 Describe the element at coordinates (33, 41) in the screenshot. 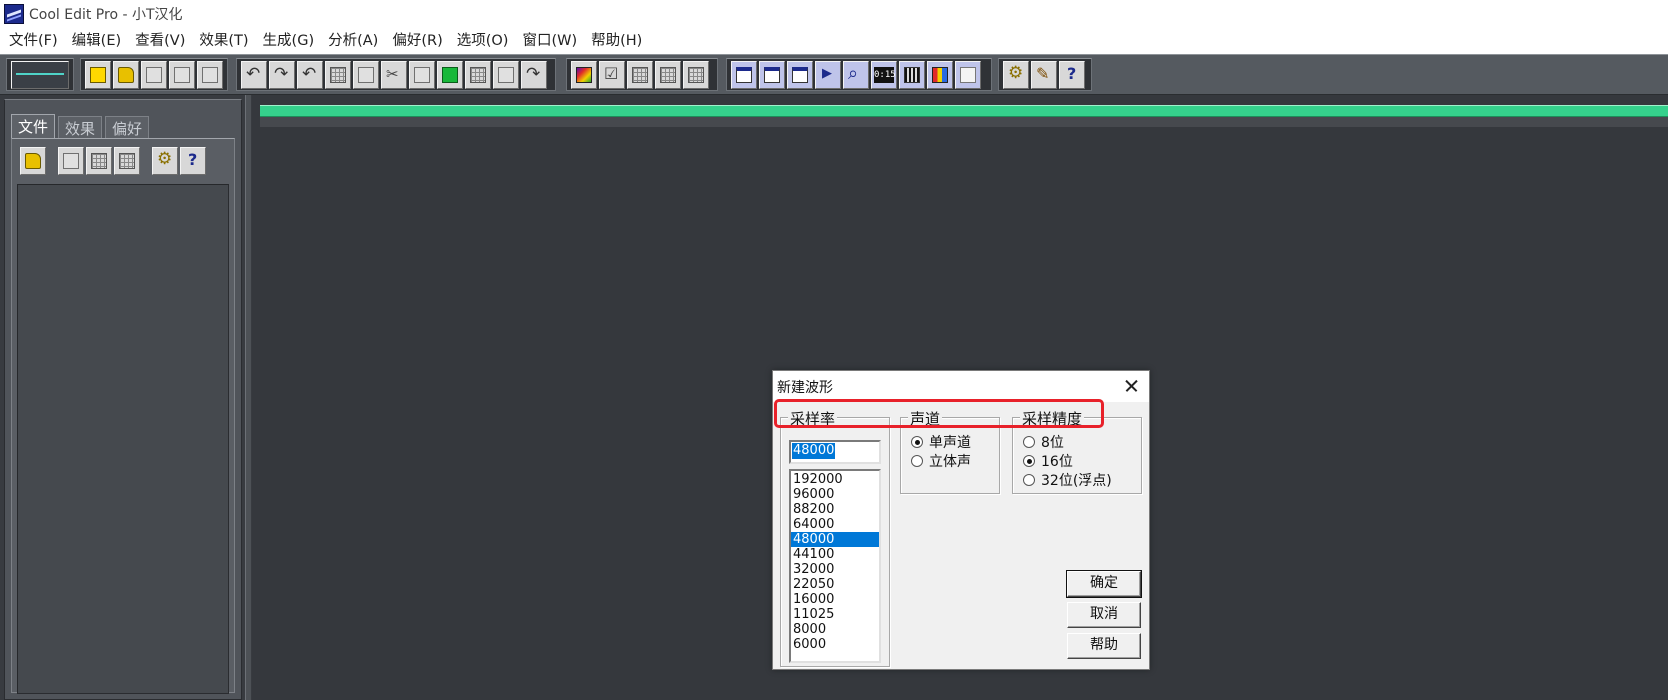

I see `menu-file: 文件(F)` at that location.